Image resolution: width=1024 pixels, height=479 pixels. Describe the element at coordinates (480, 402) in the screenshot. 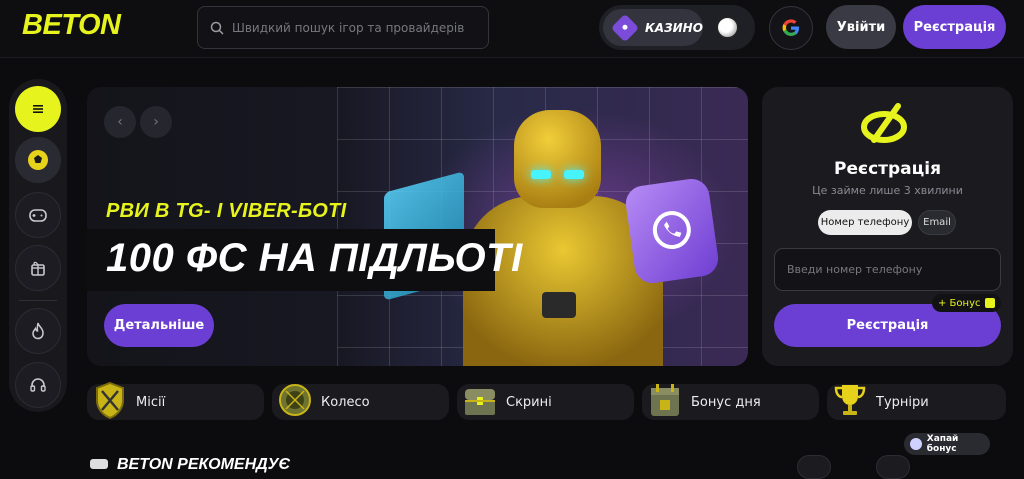

I see `chest-icon` at that location.